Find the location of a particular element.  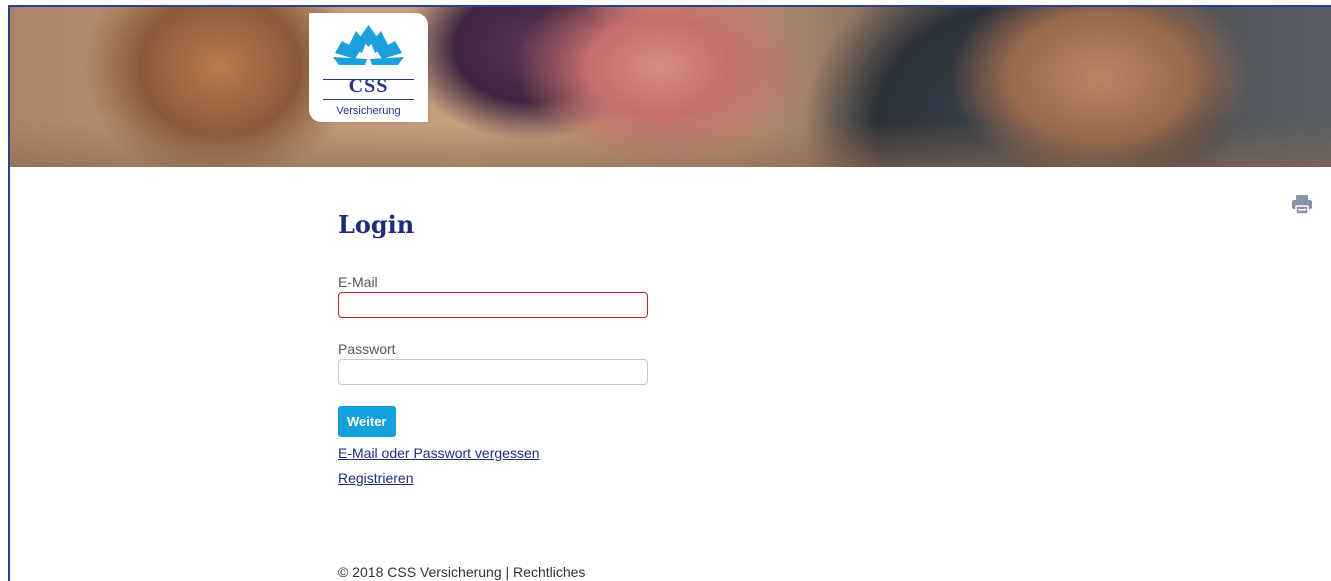

printer-icon is located at coordinates (1302, 205).